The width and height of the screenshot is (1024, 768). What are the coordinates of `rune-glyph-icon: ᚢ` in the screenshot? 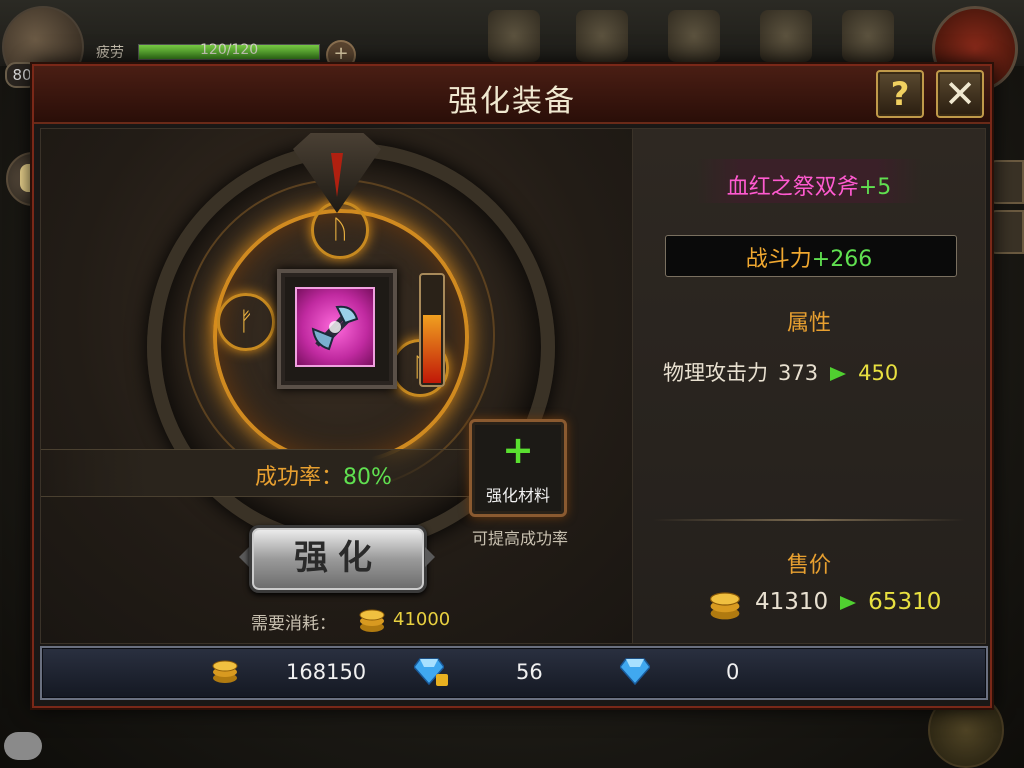 It's located at (340, 230).